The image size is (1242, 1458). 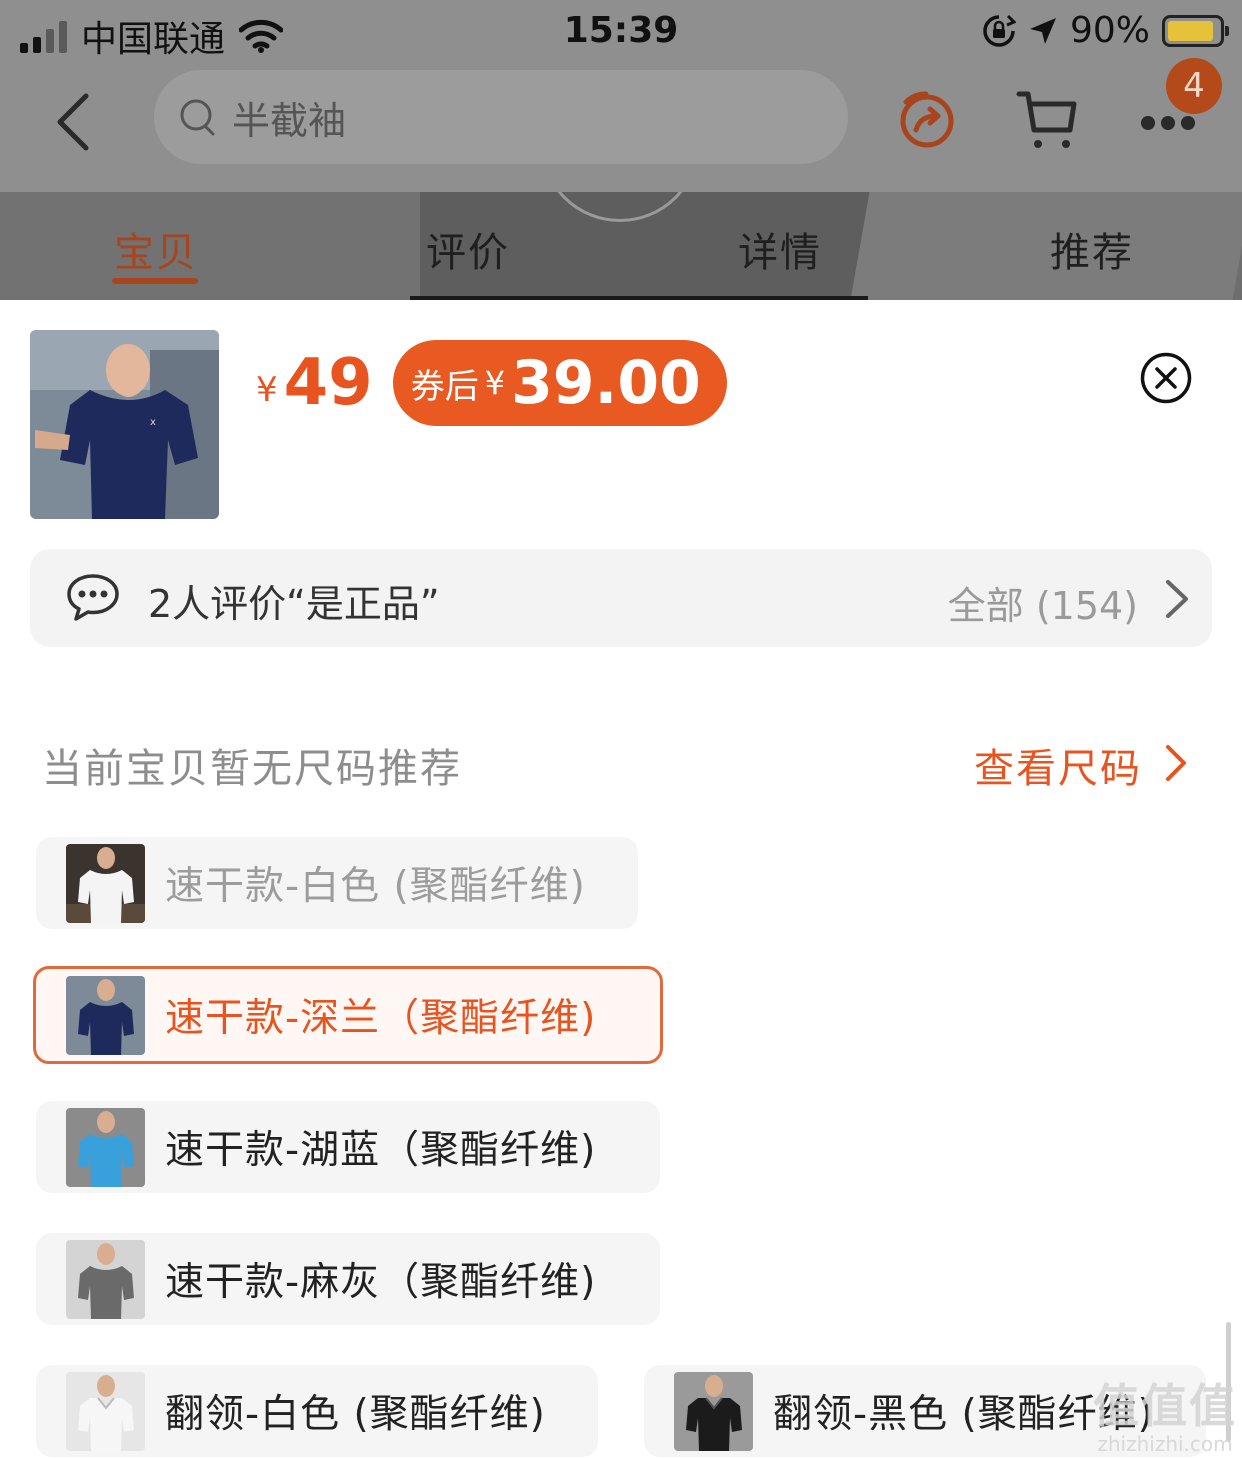 I want to click on currency-symbol: ¥, so click(x=267, y=390).